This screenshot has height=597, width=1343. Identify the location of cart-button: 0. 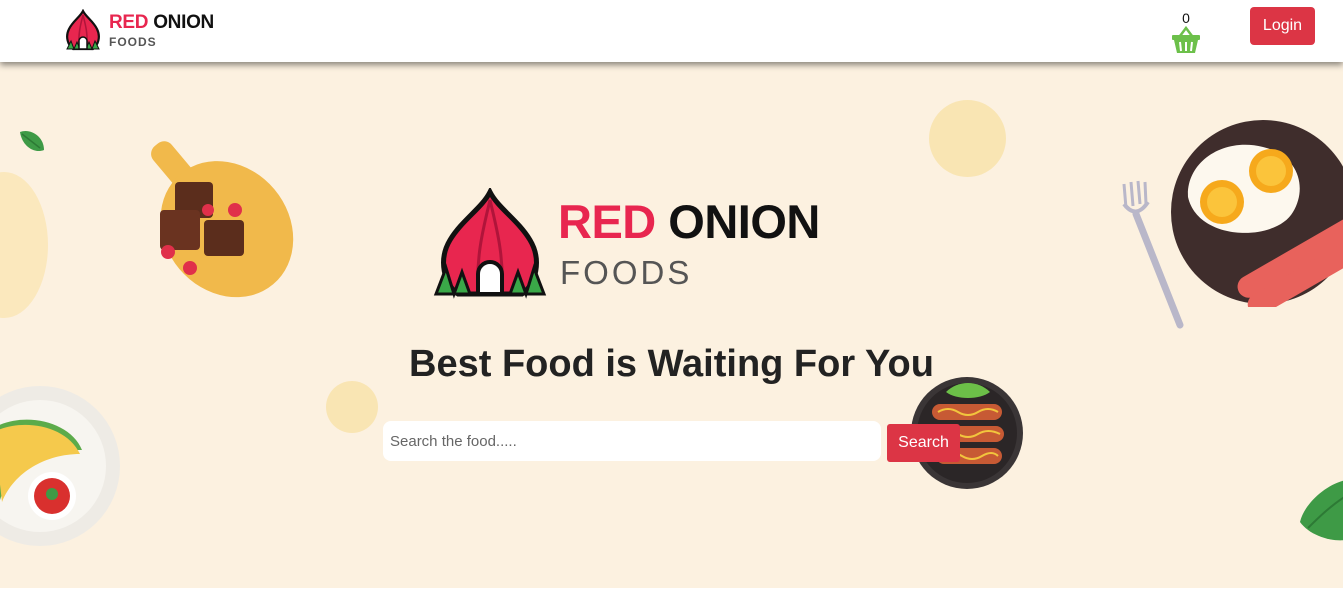
(1186, 32).